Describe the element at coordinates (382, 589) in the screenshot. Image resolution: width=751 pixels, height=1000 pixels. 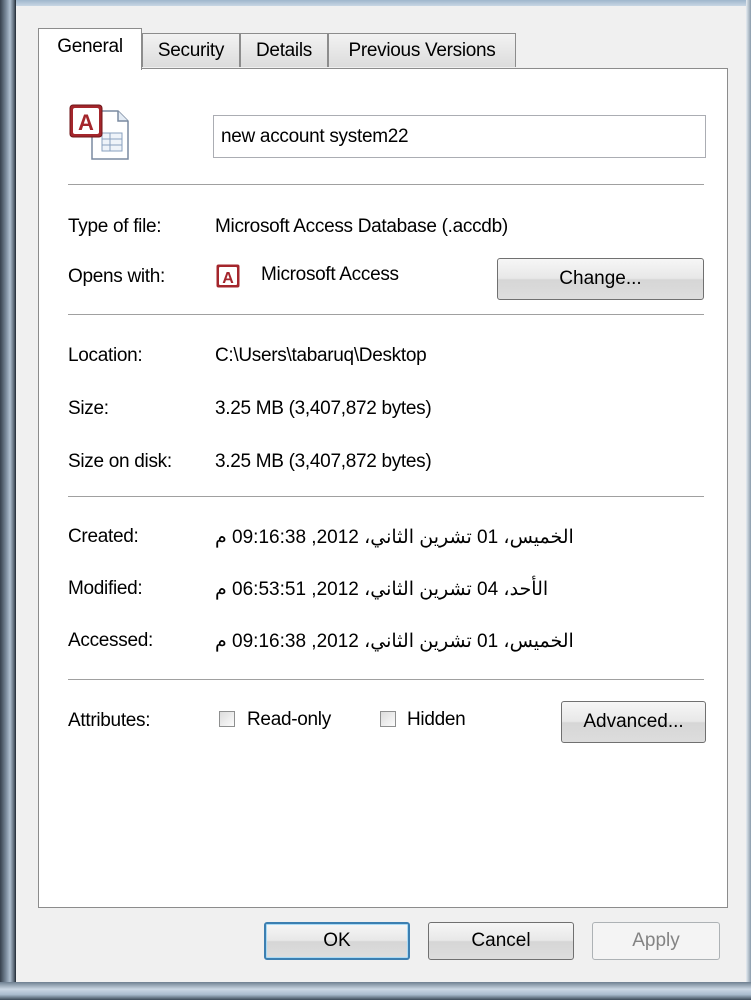
I see `modified-value: الأحد، 04 تشرين الثاني، 2012, 06:53:51 م` at that location.